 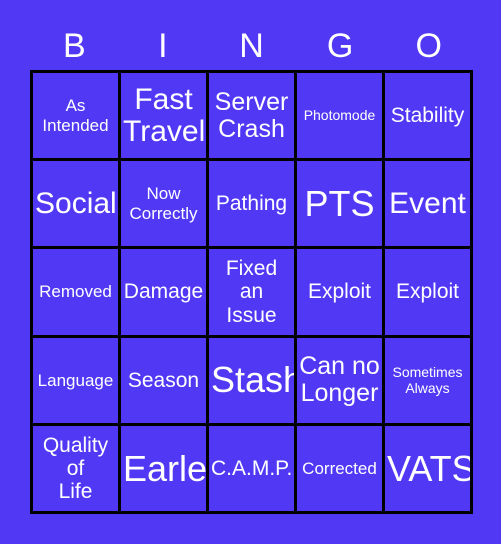 I want to click on bingo-cell-label: As Intended, so click(x=75, y=115).